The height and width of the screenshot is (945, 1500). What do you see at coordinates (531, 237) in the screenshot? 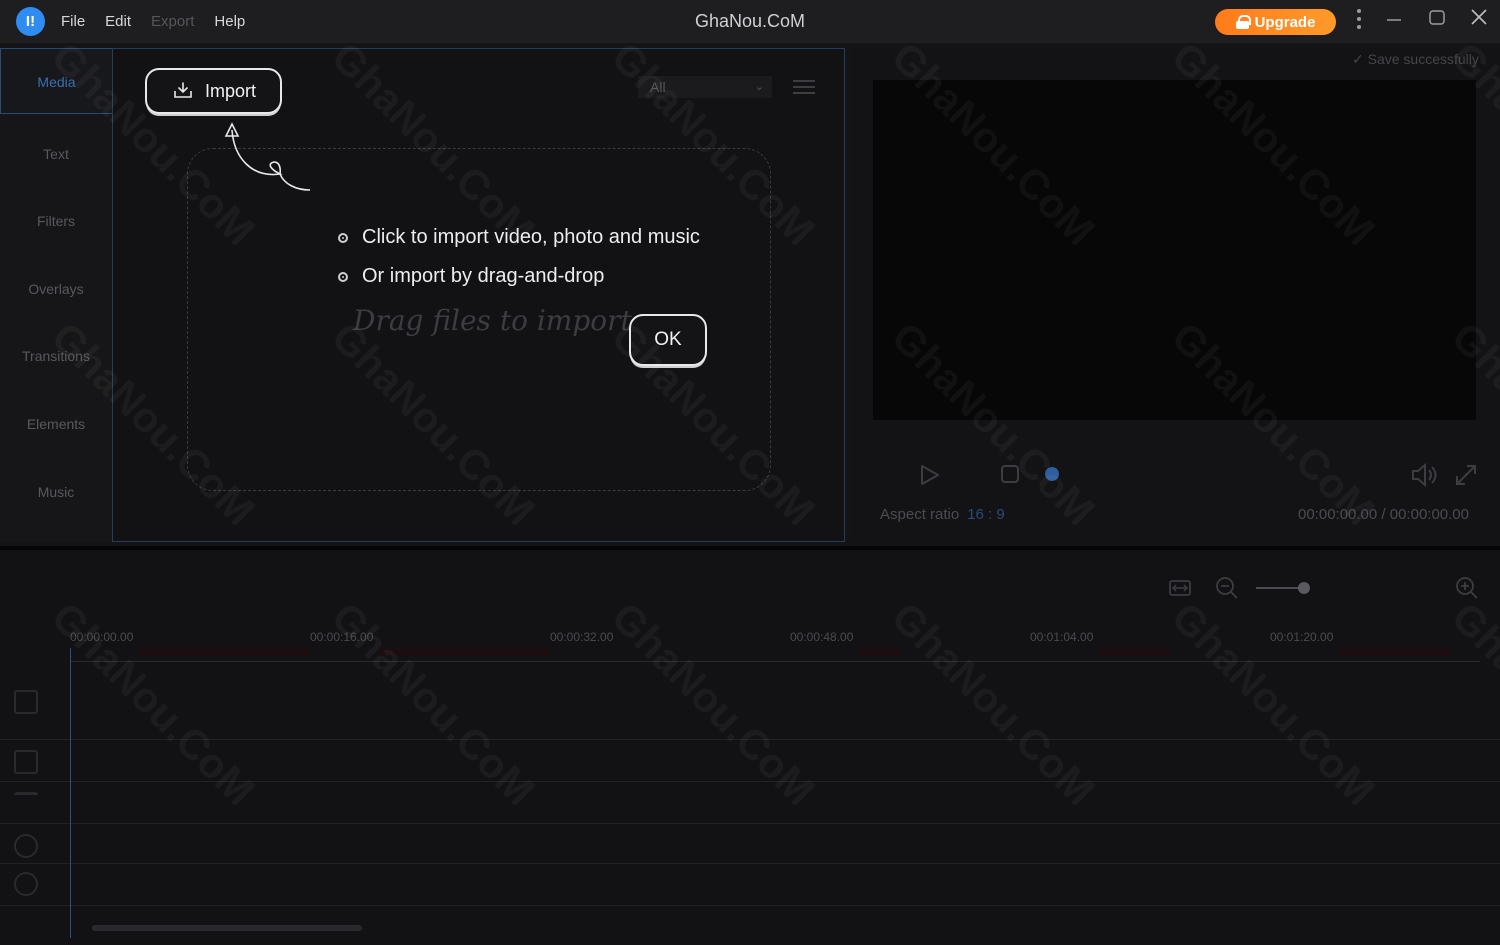
I see `hint-text-1: Click to import video, photo and music` at bounding box center [531, 237].